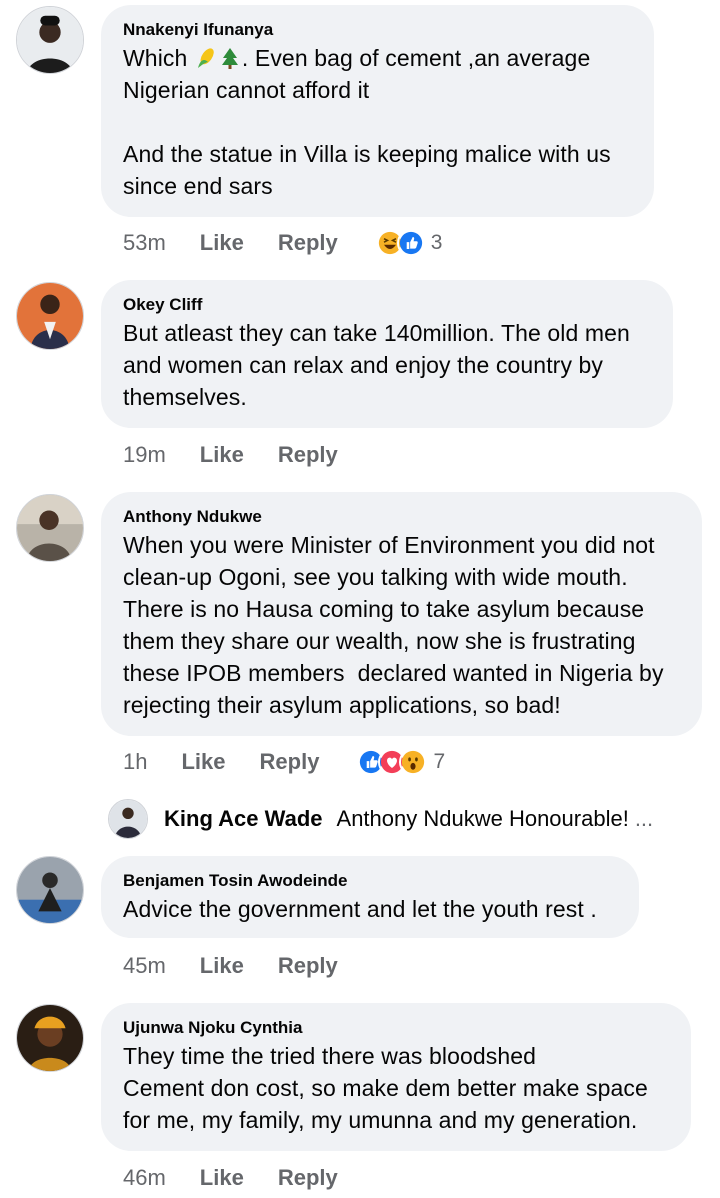 The width and height of the screenshot is (720, 1198). I want to click on reply-author: King Ace Wade, so click(243, 819).